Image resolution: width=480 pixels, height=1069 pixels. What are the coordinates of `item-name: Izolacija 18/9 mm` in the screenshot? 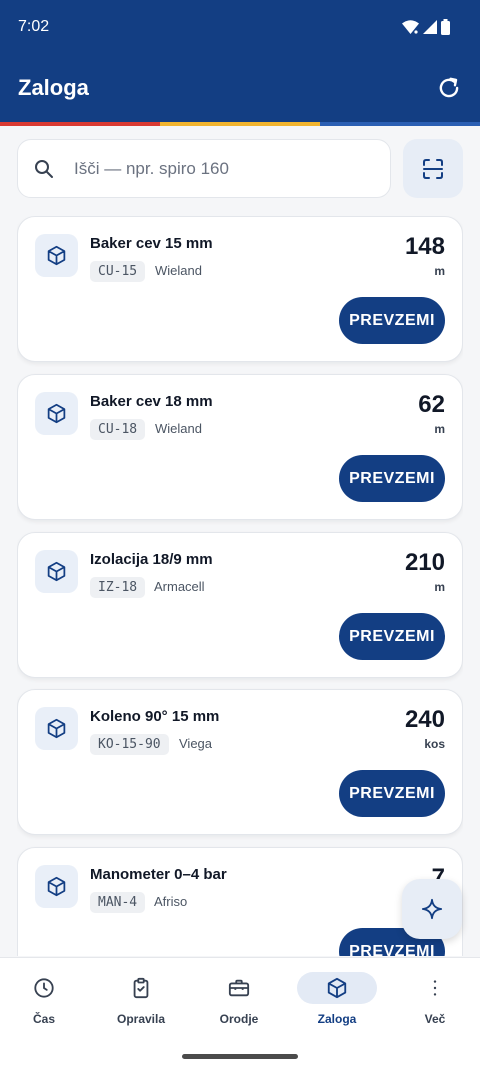 It's located at (151, 559).